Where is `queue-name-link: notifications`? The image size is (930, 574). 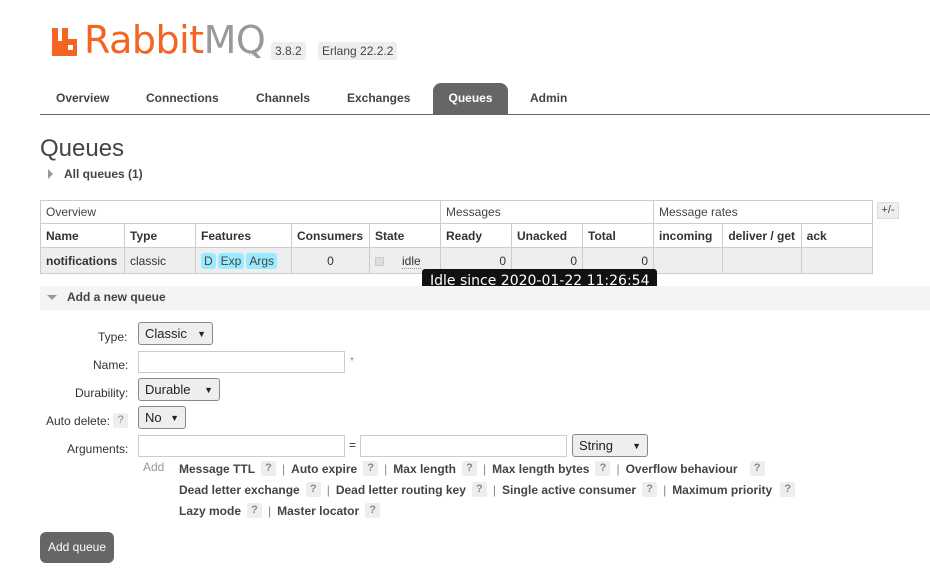 queue-name-link: notifications is located at coordinates (81, 261).